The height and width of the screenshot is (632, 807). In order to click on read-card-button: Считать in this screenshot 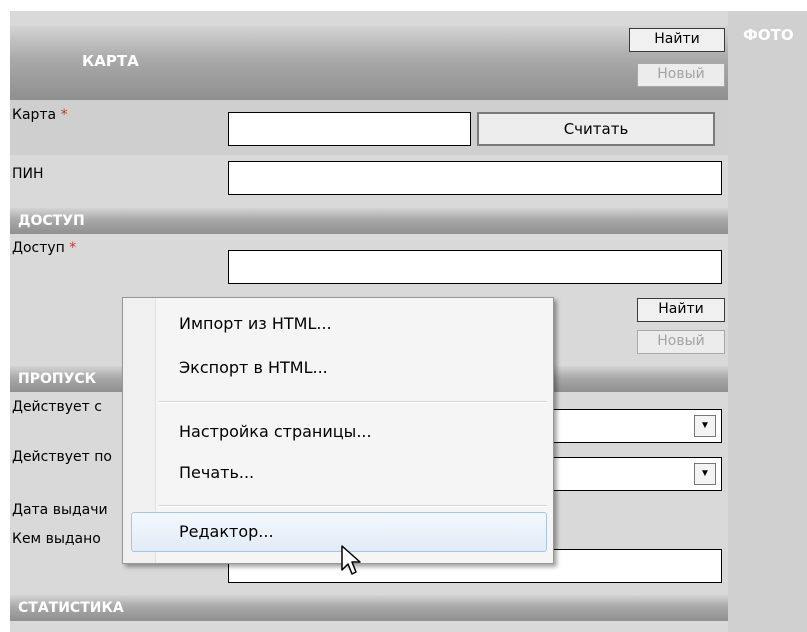, I will do `click(596, 129)`.